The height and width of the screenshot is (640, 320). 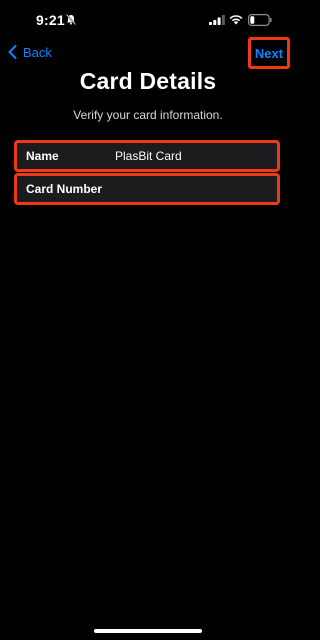 I want to click on status-bar: 9:21, so click(x=148, y=18).